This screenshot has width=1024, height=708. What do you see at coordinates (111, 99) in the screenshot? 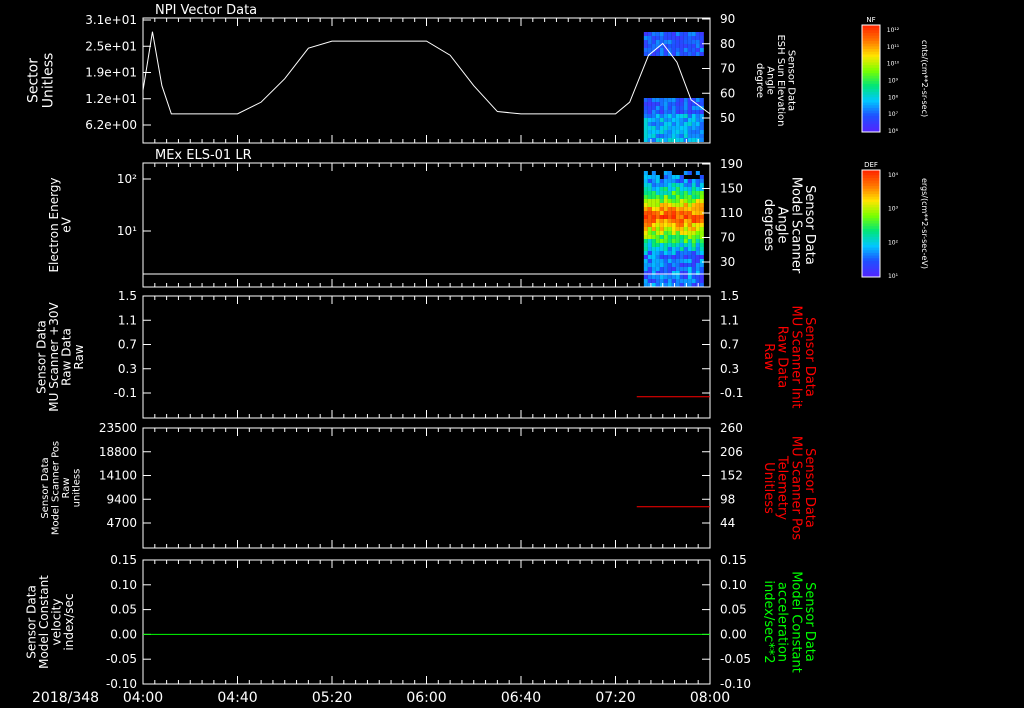
I see `y-tick-label: 1.2e+01` at bounding box center [111, 99].